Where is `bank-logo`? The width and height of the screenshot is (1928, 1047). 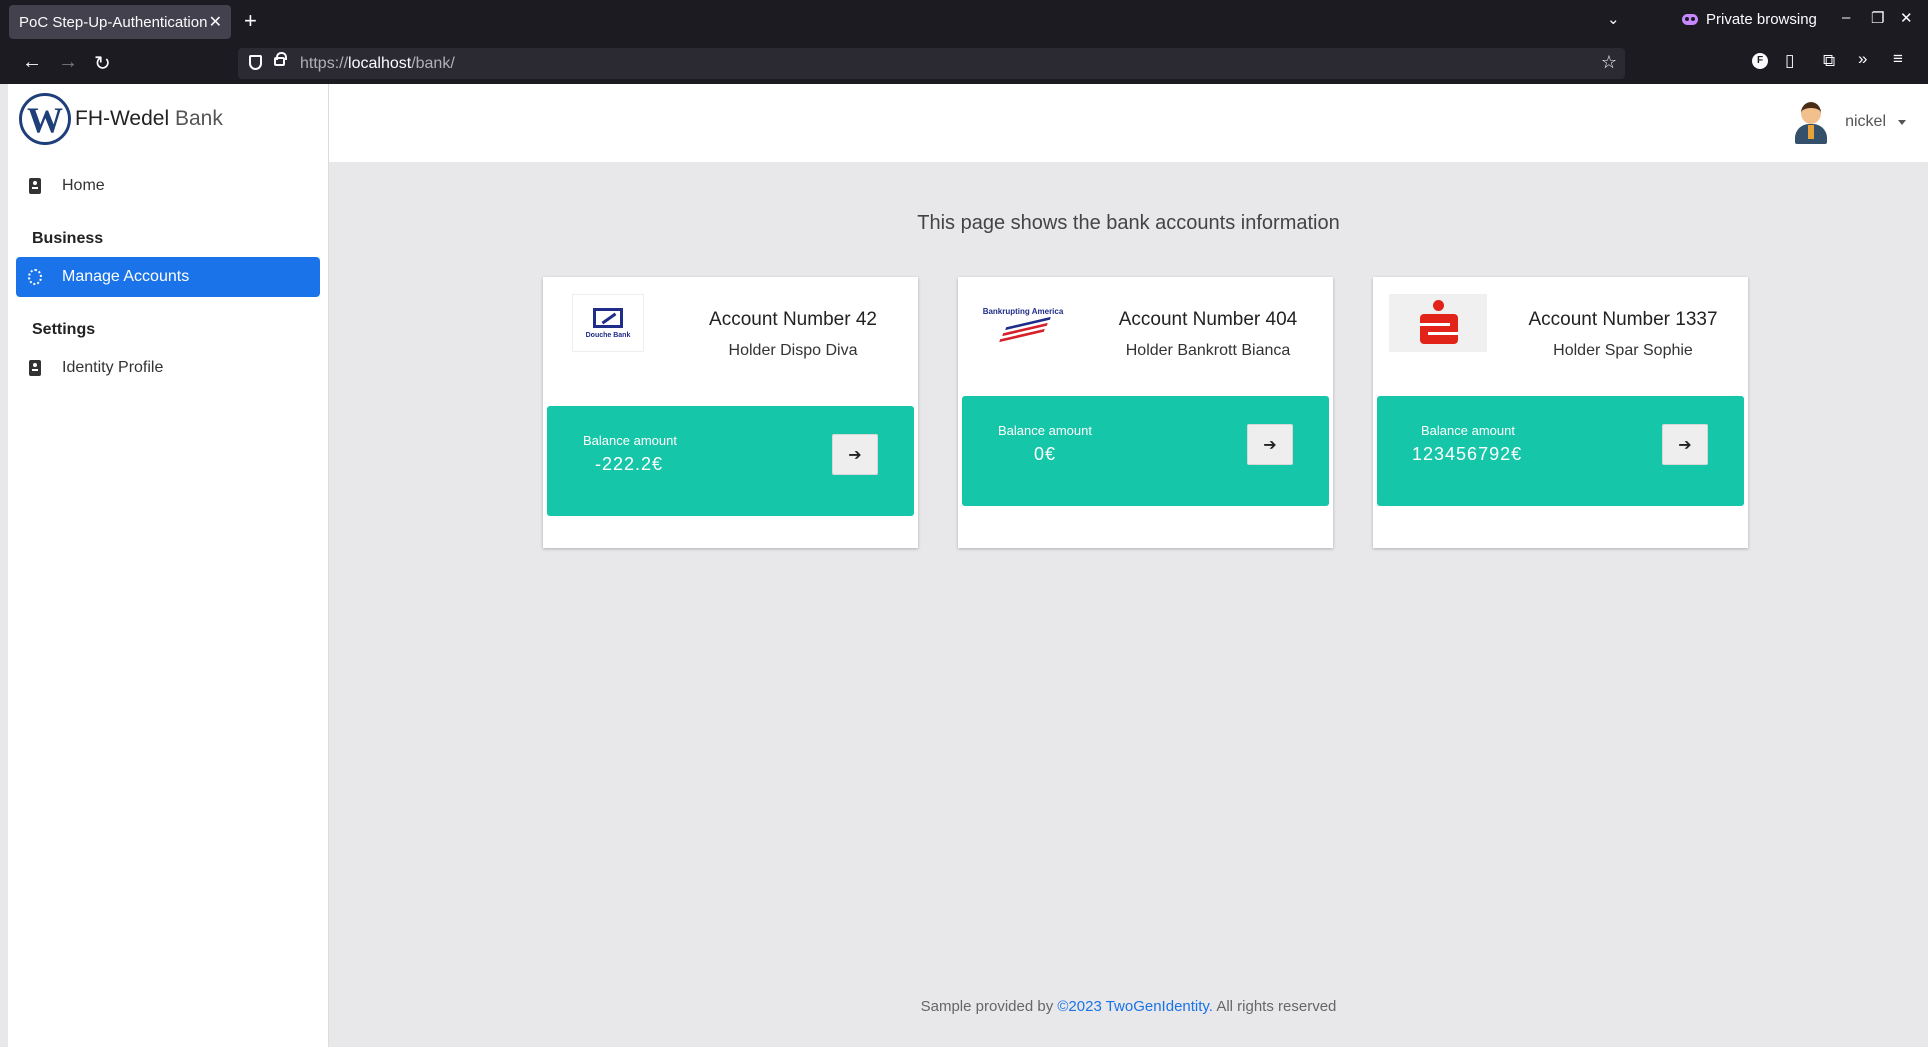 bank-logo is located at coordinates (1438, 323).